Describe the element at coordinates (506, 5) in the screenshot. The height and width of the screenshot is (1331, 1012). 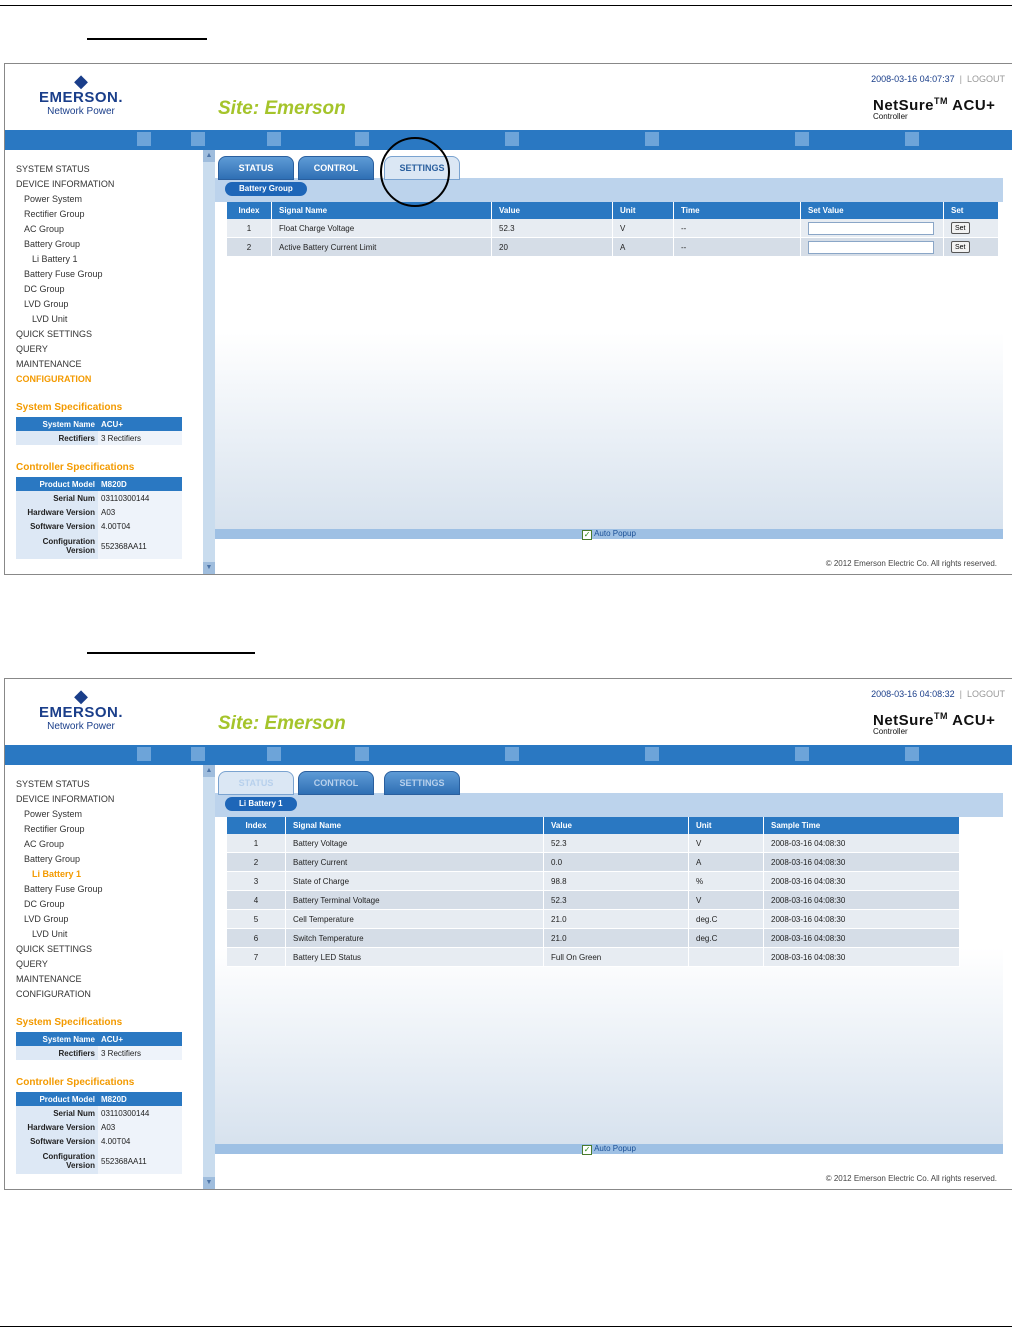
I see `page-top-rule` at that location.